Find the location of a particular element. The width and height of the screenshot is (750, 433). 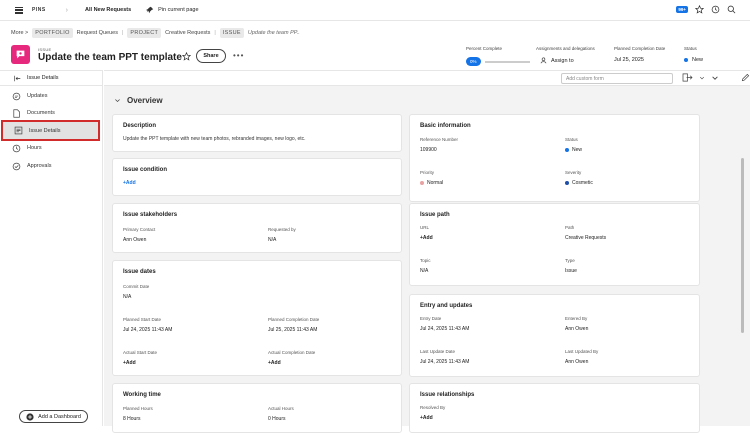

field-label: Topic is located at coordinates (425, 260).